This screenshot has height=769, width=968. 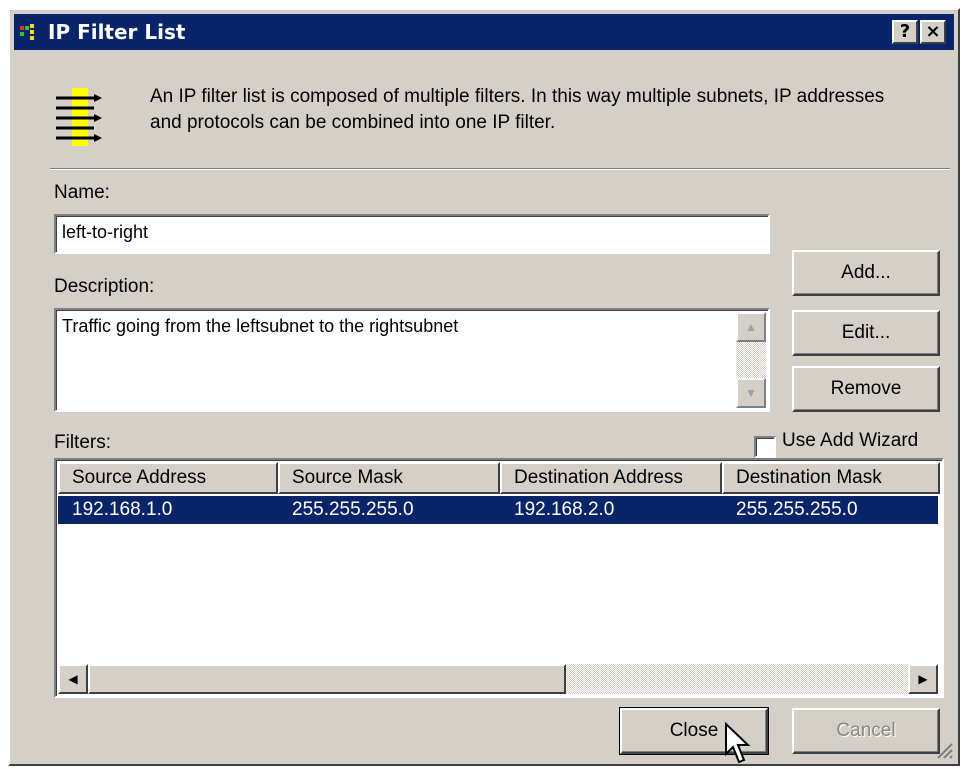 What do you see at coordinates (831, 478) in the screenshot?
I see `column-header-destination-mask: Destination Mask` at bounding box center [831, 478].